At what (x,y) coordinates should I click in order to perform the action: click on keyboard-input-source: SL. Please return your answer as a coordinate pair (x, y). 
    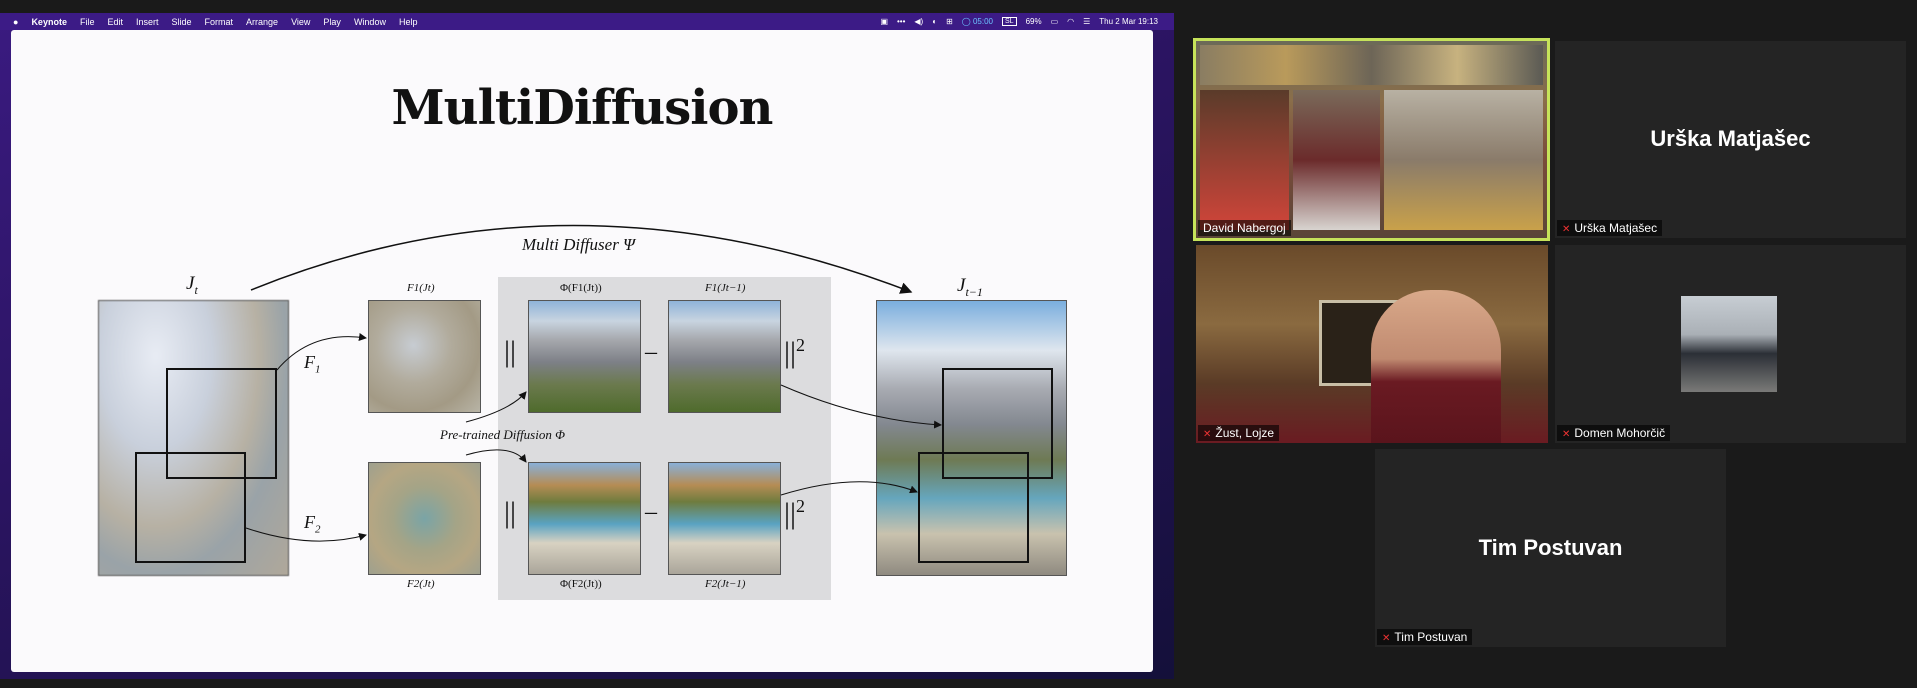
    Looking at the image, I should click on (1009, 21).